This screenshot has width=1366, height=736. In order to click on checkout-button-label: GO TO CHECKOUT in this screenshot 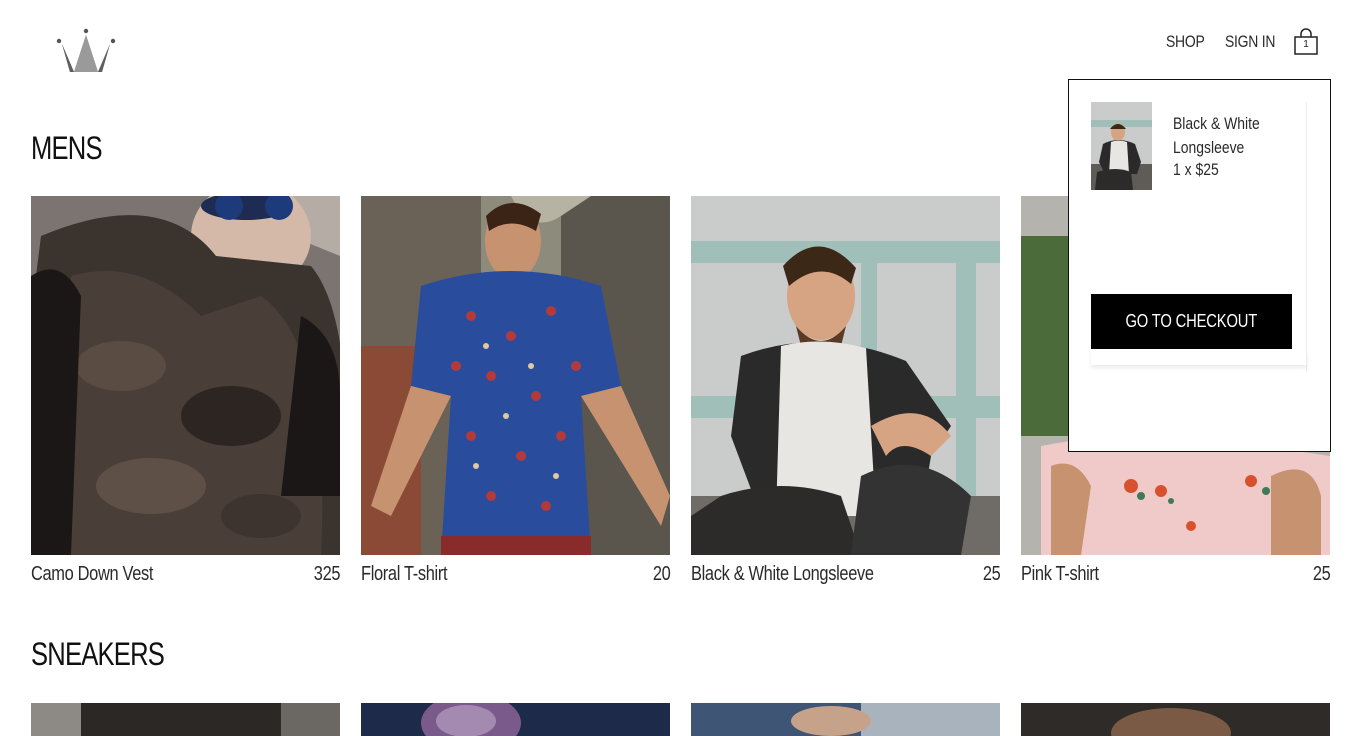, I will do `click(1191, 321)`.